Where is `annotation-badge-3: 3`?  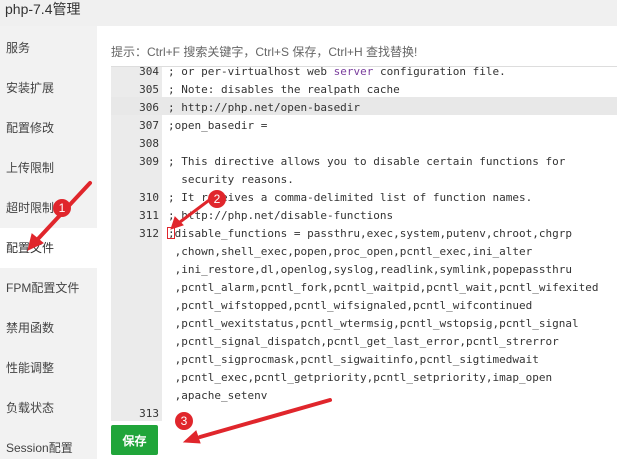 annotation-badge-3: 3 is located at coordinates (184, 421).